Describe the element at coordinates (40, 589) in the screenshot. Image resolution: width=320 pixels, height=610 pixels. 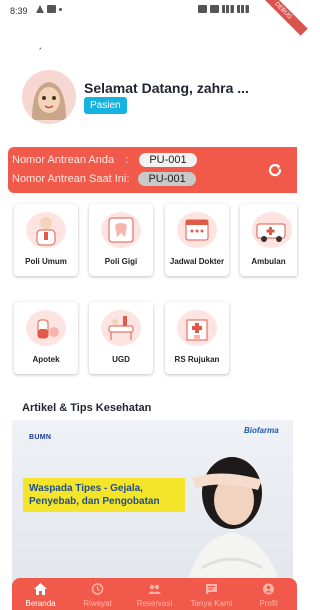
I see `home-icon` at that location.